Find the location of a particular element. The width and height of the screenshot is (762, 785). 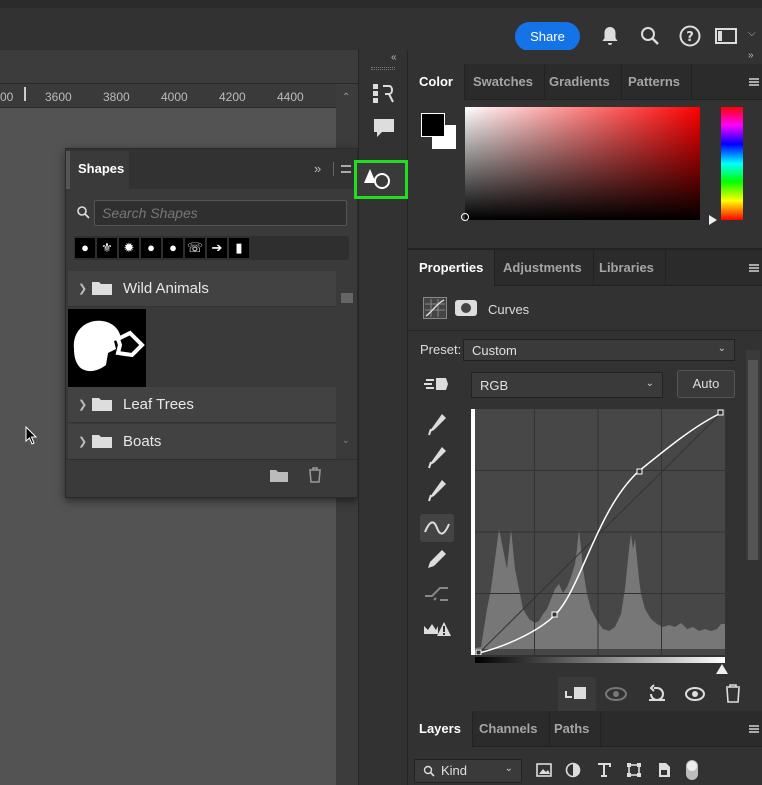

preset-dropdown: Custom ⌄ is located at coordinates (599, 350).